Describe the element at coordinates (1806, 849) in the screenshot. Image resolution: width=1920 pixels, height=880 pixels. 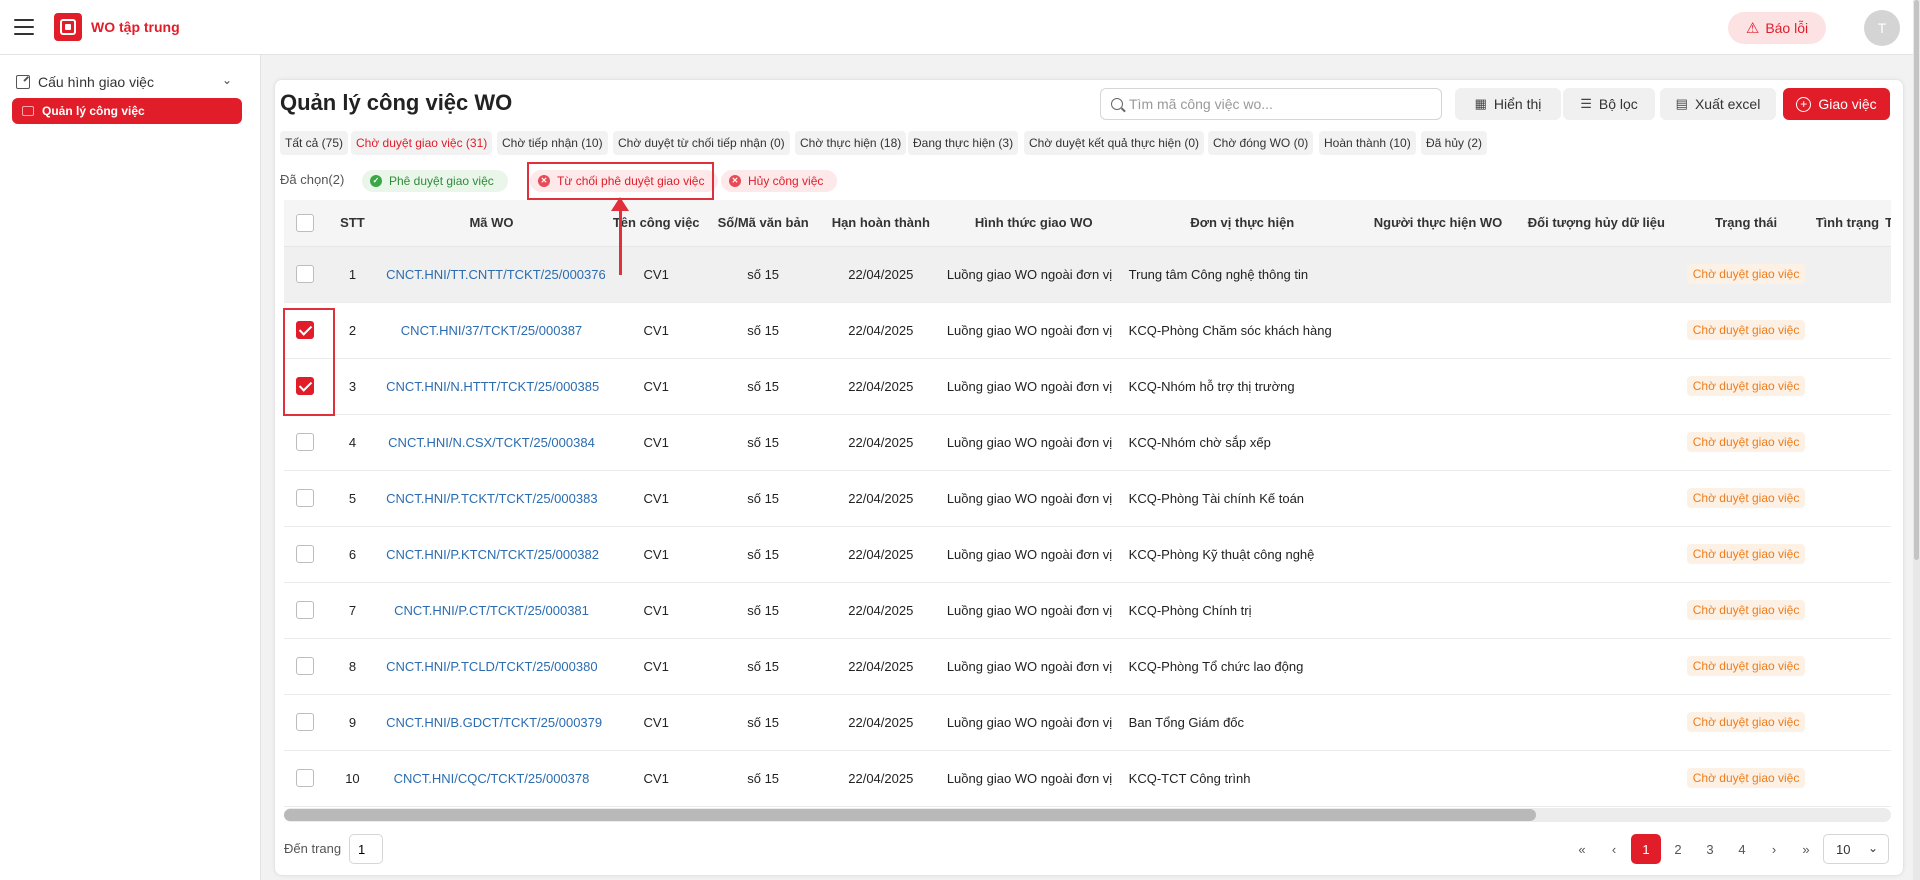
I see `last-page-icon: »` at that location.